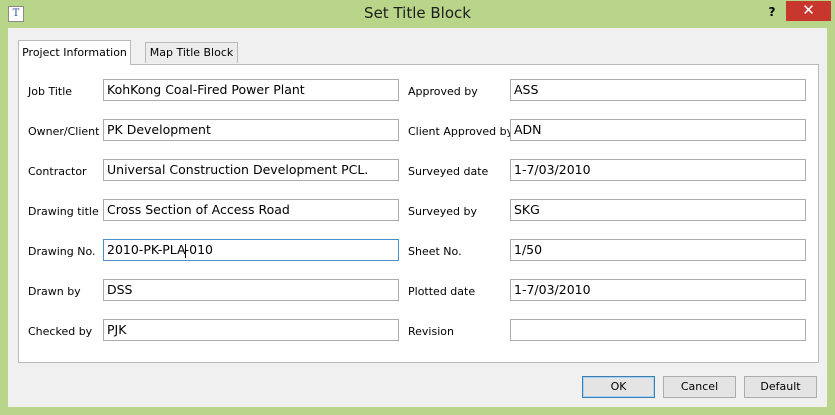 The image size is (835, 415). Describe the element at coordinates (435, 251) in the screenshot. I see `sheet-no-label: Sheet No.` at that location.